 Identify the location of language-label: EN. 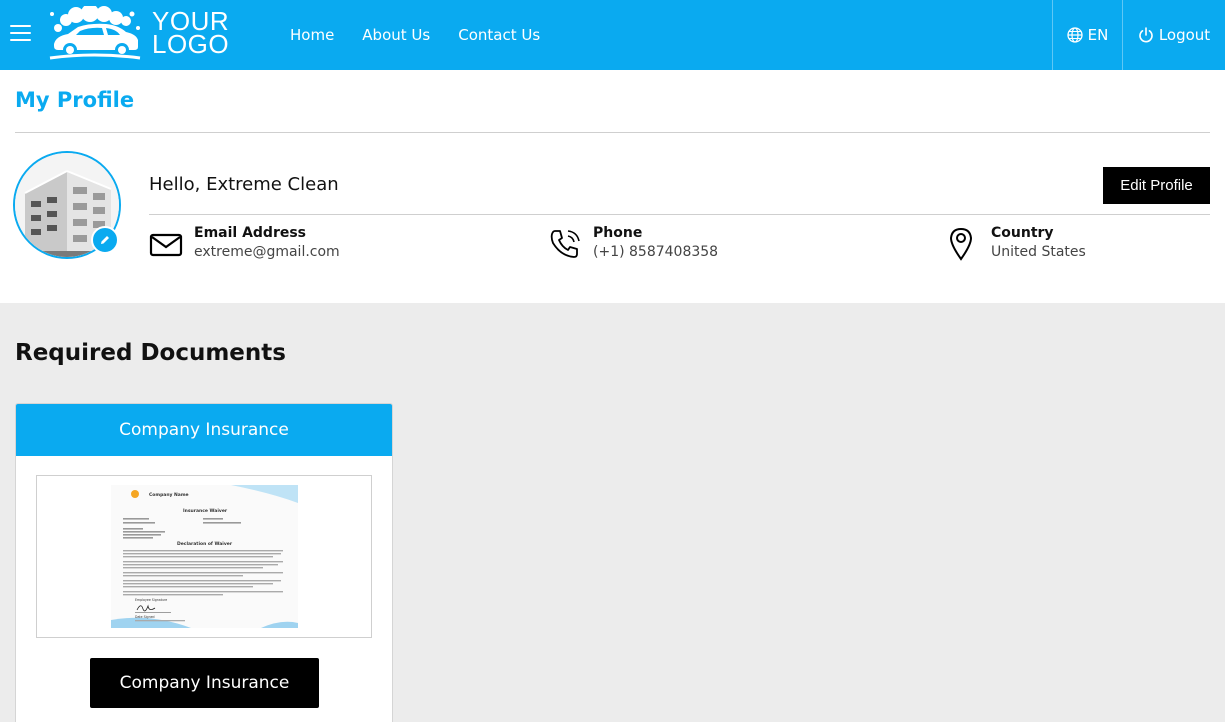
(1098, 35).